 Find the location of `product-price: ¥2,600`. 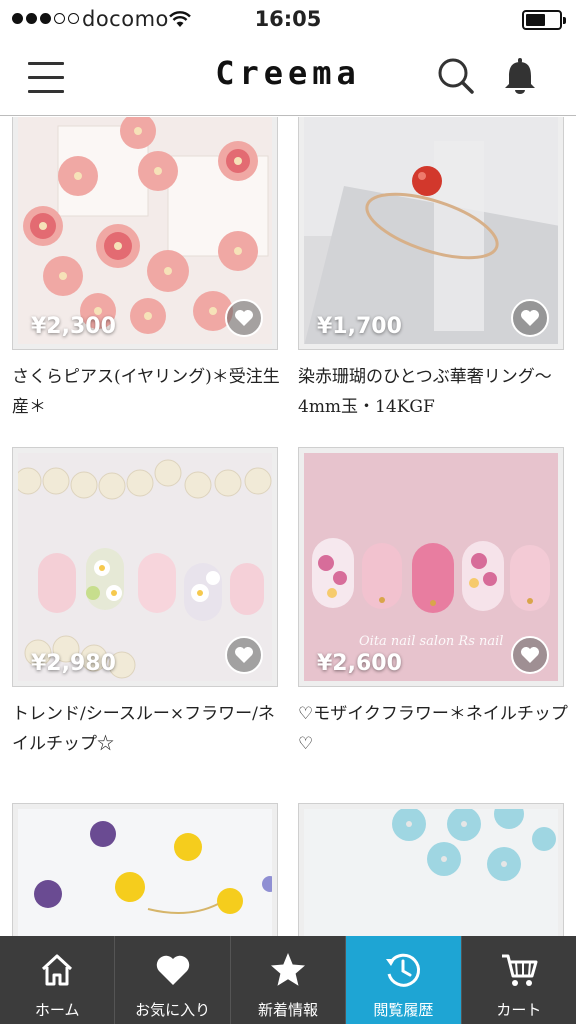

product-price: ¥2,600 is located at coordinates (359, 663).